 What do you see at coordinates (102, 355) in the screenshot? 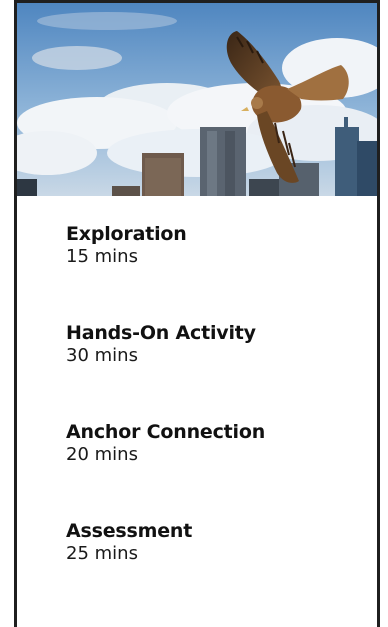
I see `activity-duration: 30 mins` at bounding box center [102, 355].